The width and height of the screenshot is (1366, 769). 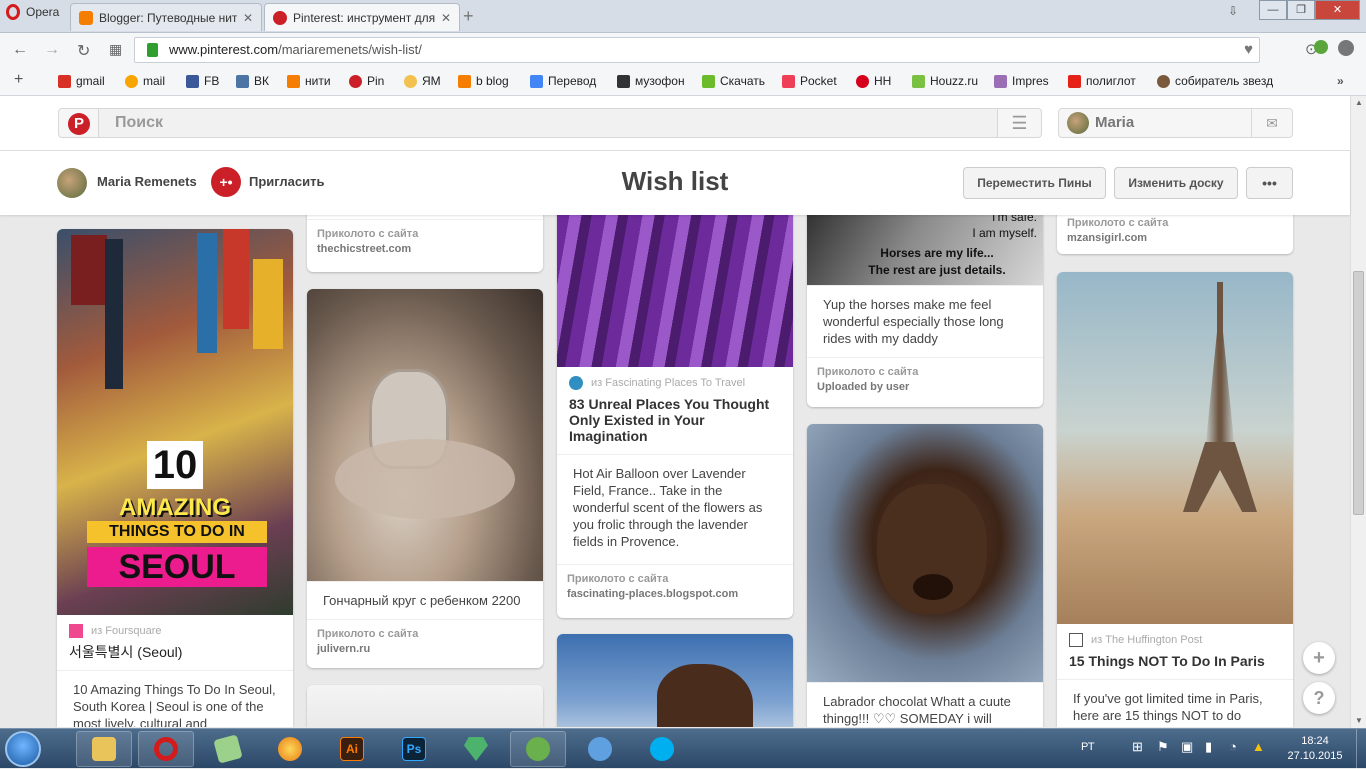 I want to click on show-desktop-button, so click(x=1361, y=749).